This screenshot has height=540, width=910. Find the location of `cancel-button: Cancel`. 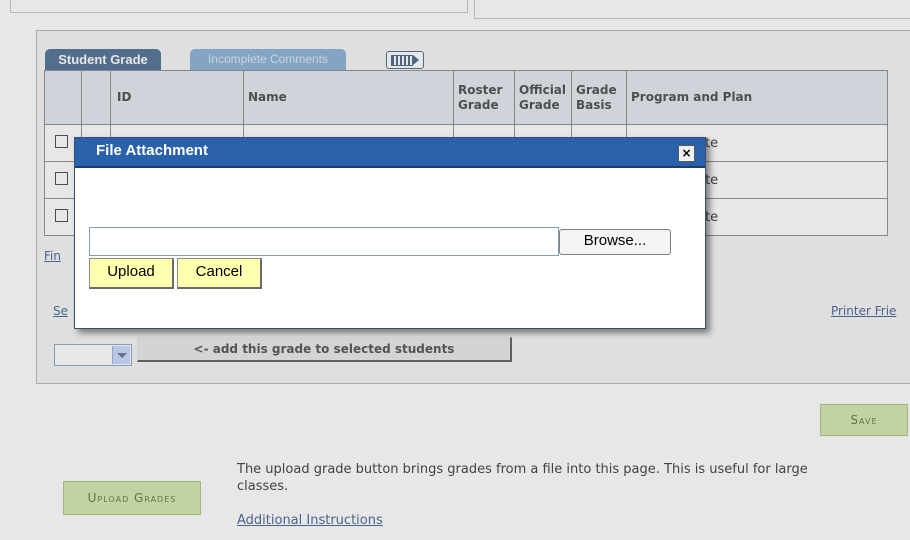

cancel-button: Cancel is located at coordinates (219, 273).